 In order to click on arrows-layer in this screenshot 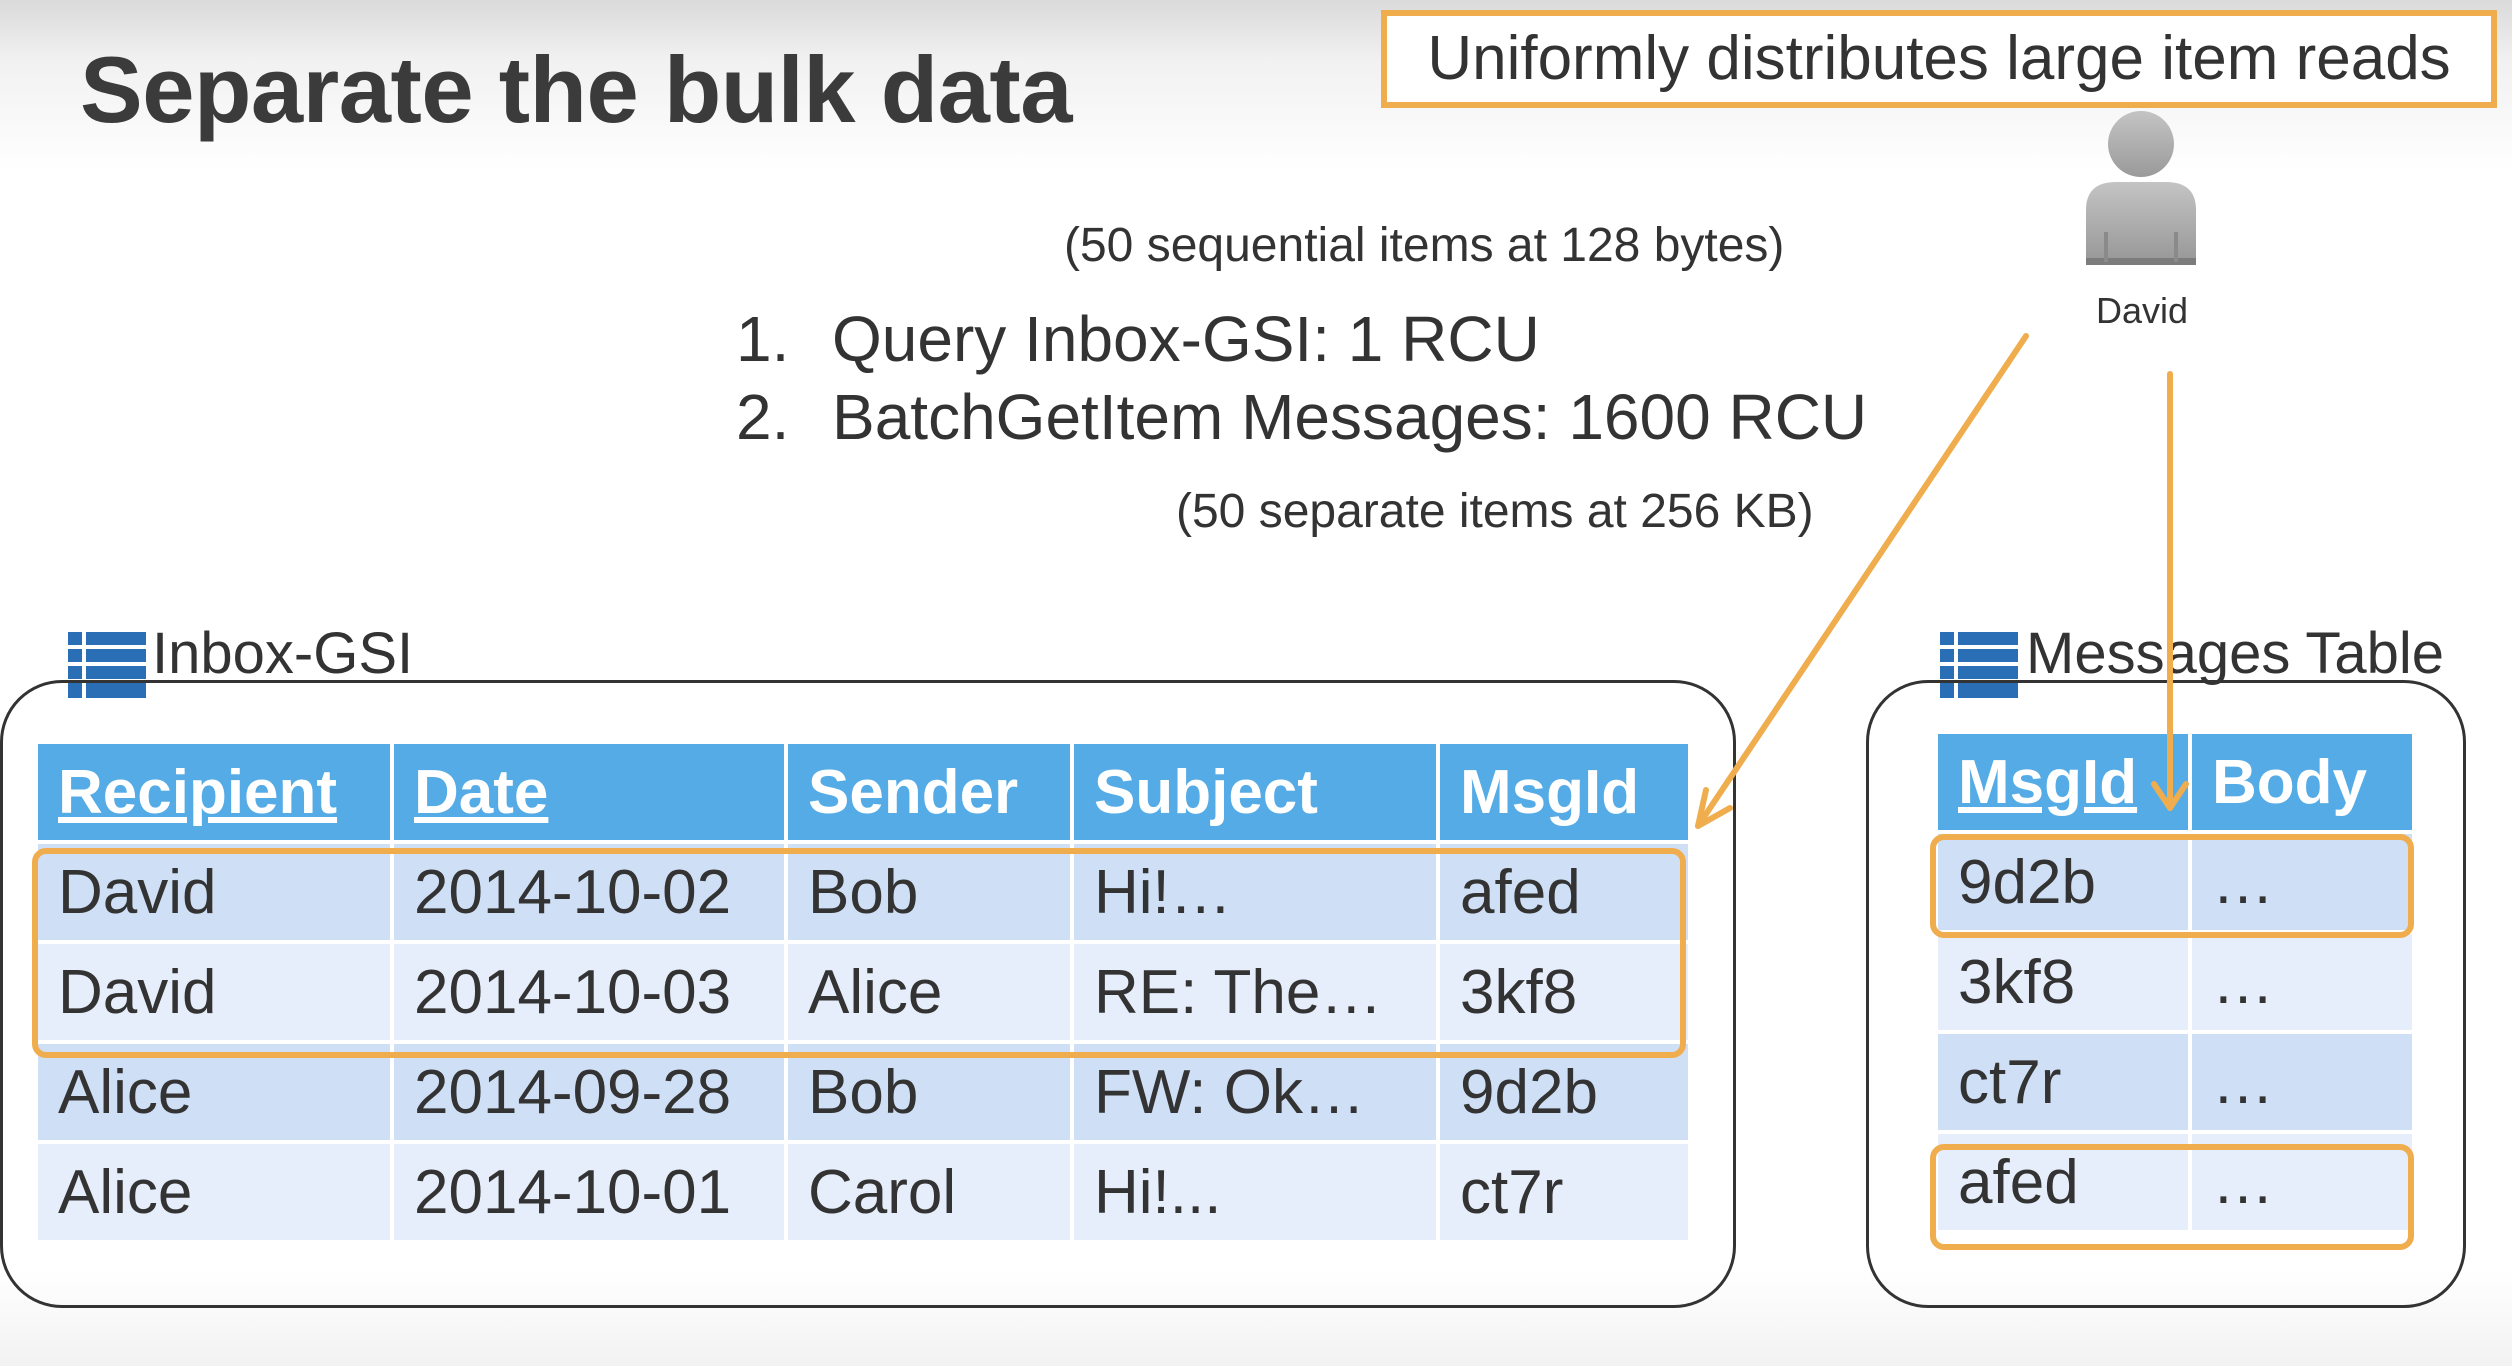, I will do `click(1942, 581)`.